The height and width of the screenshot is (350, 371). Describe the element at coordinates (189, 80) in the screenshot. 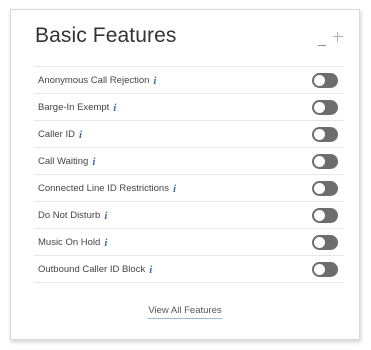

I see `feature-row-anonymous-call-rejection: Anonymous Call Rejection i` at that location.